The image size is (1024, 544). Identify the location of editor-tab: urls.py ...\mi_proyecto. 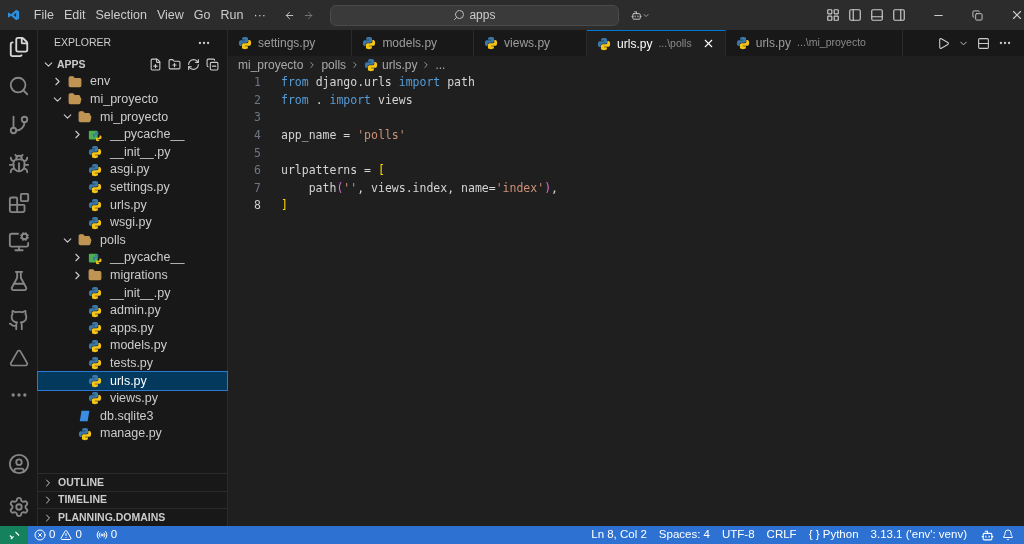
(814, 43).